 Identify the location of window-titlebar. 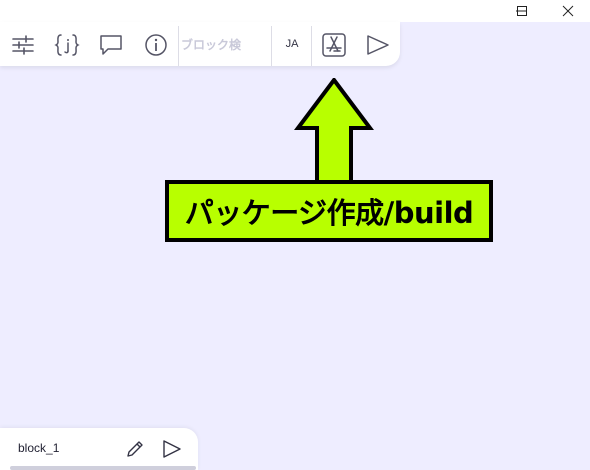
(295, 11).